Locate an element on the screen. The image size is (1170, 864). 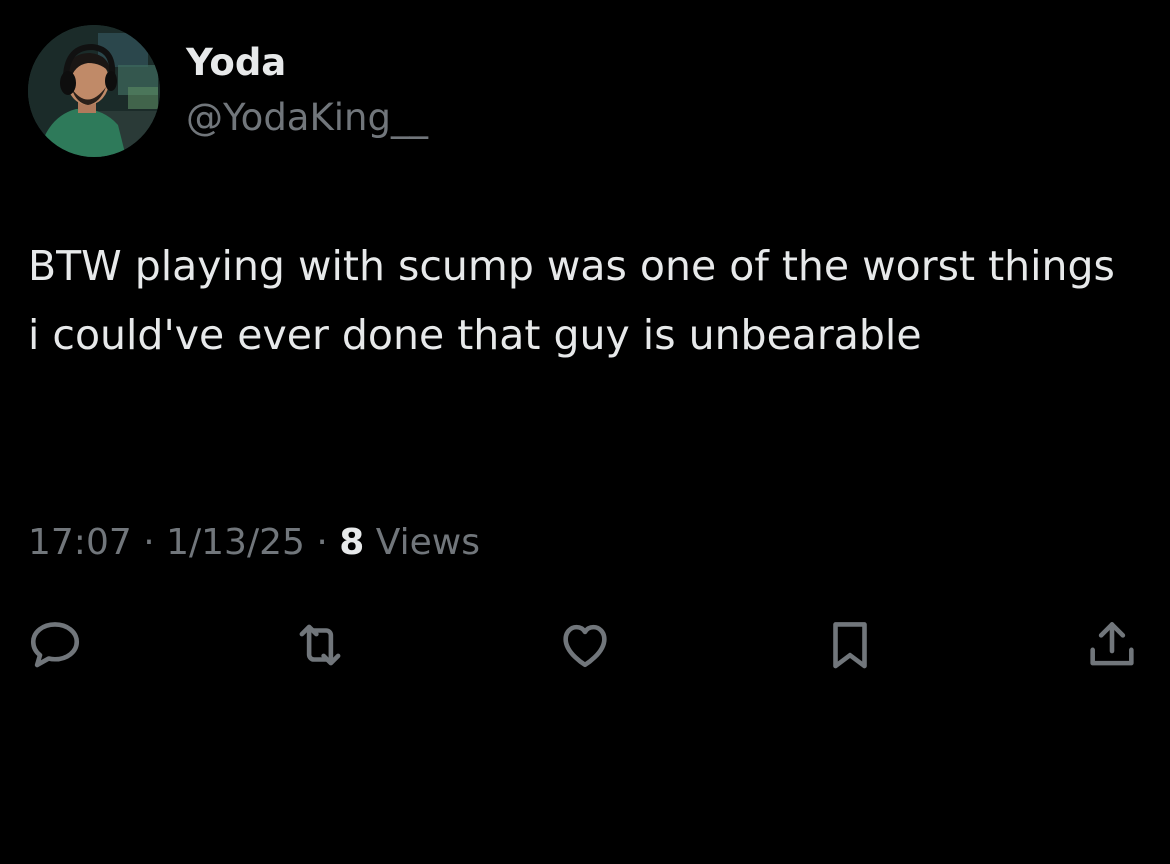
retweet-button is located at coordinates (320, 645).